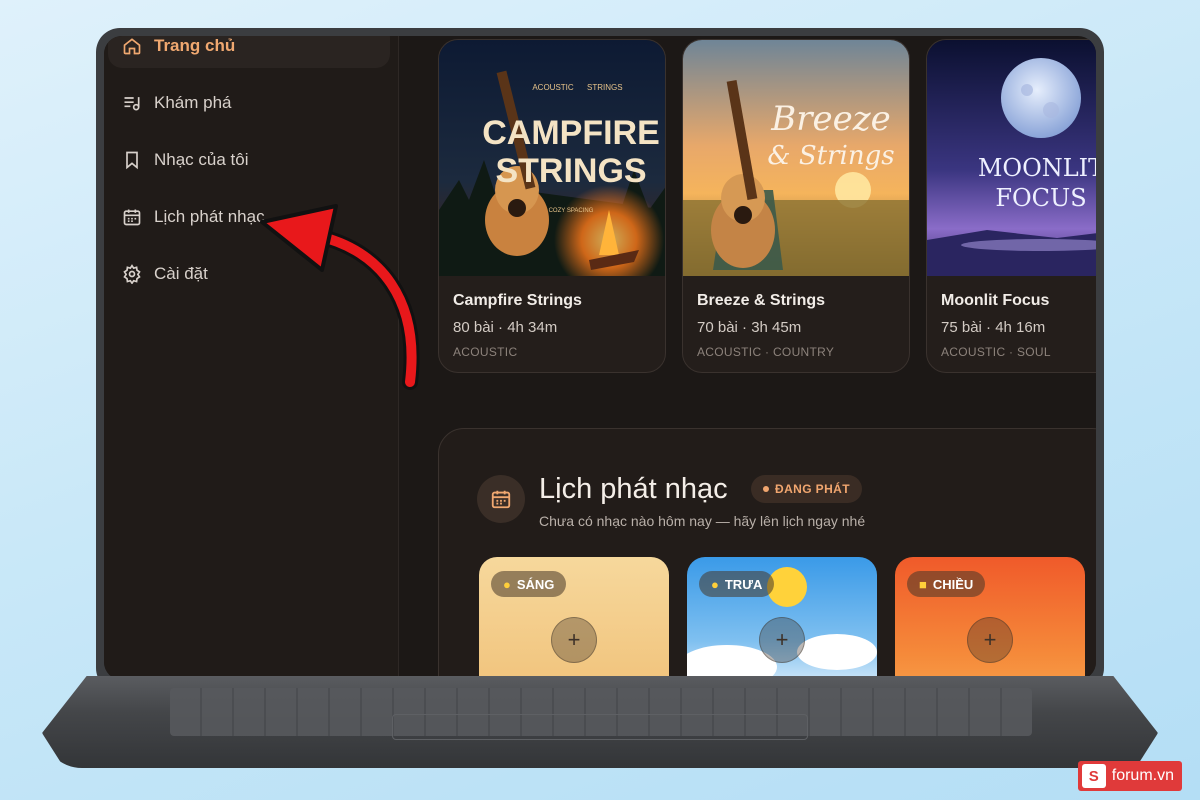 The width and height of the screenshot is (1200, 800). Describe the element at coordinates (501, 499) in the screenshot. I see `schedule-calendar-icon` at that location.